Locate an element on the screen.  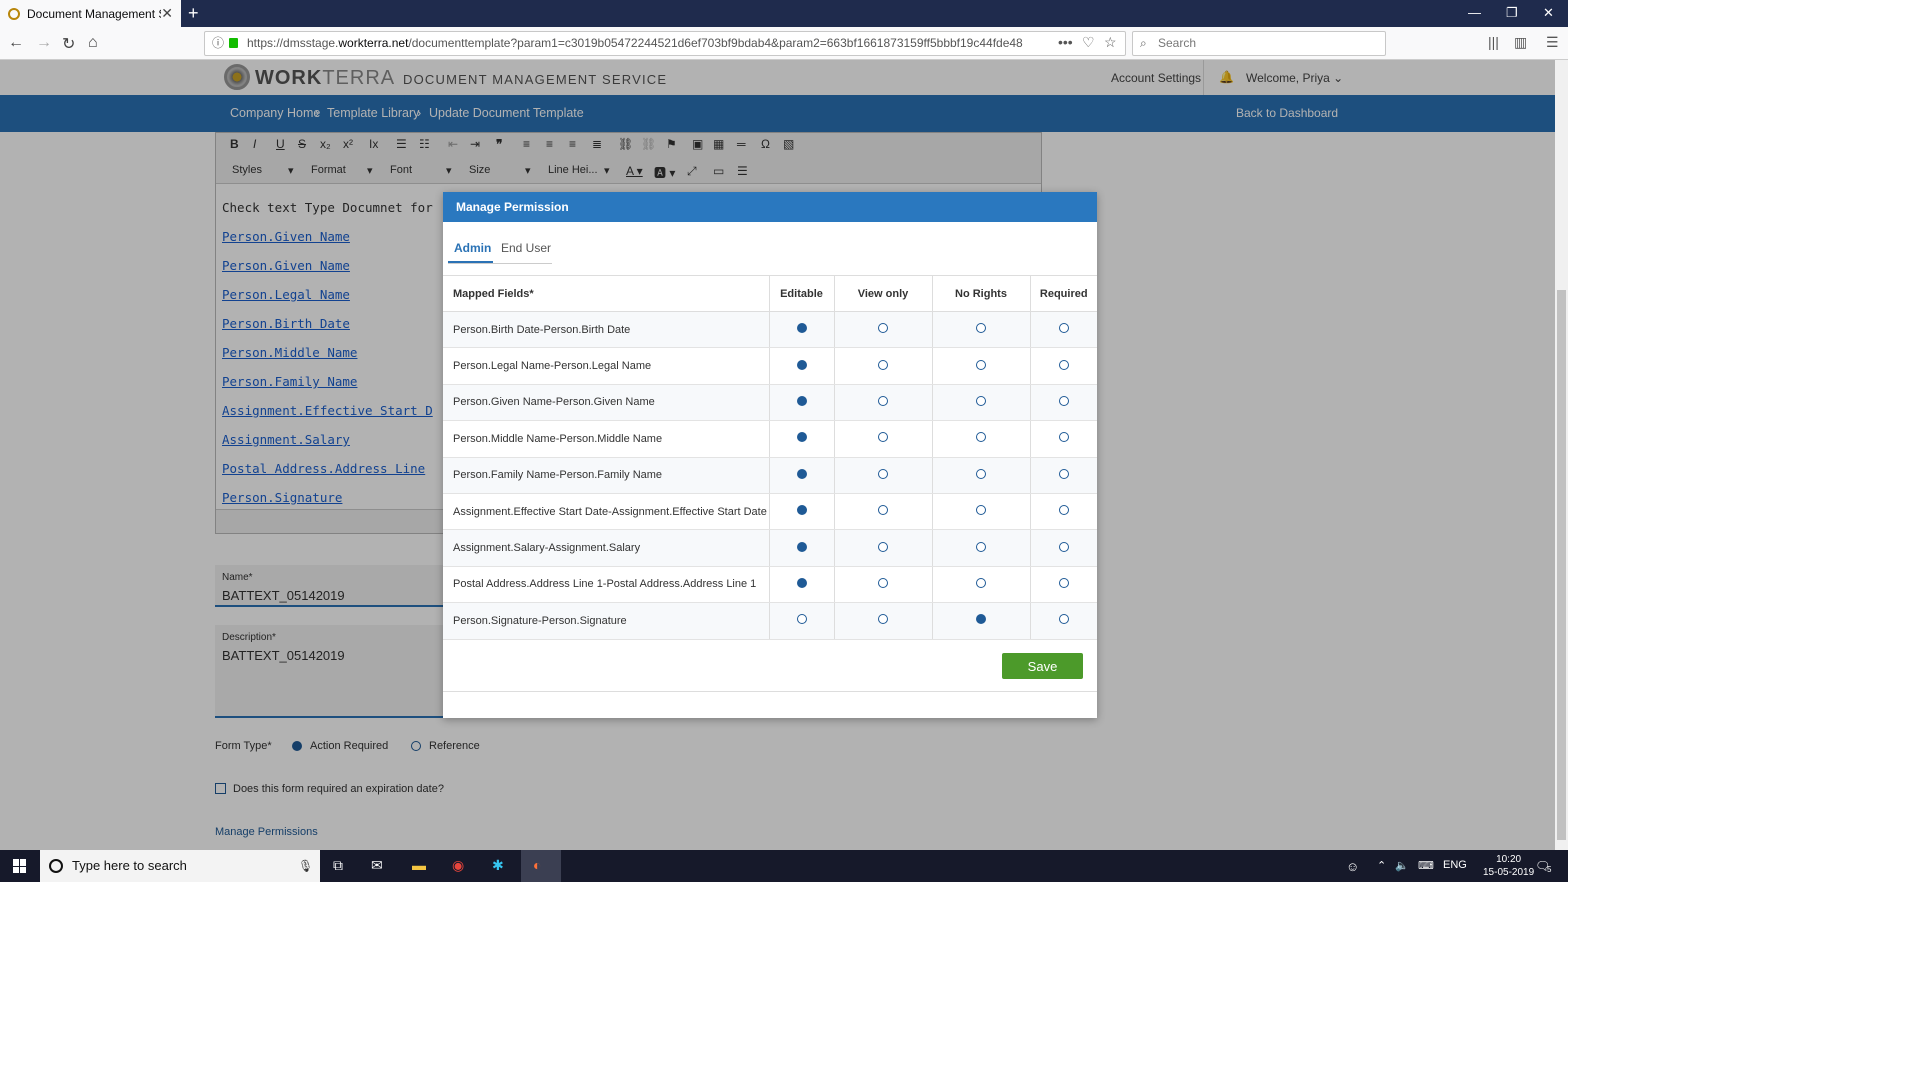
mapped-field-name: Person.Signature-Person.Signature is located at coordinates (606, 621).